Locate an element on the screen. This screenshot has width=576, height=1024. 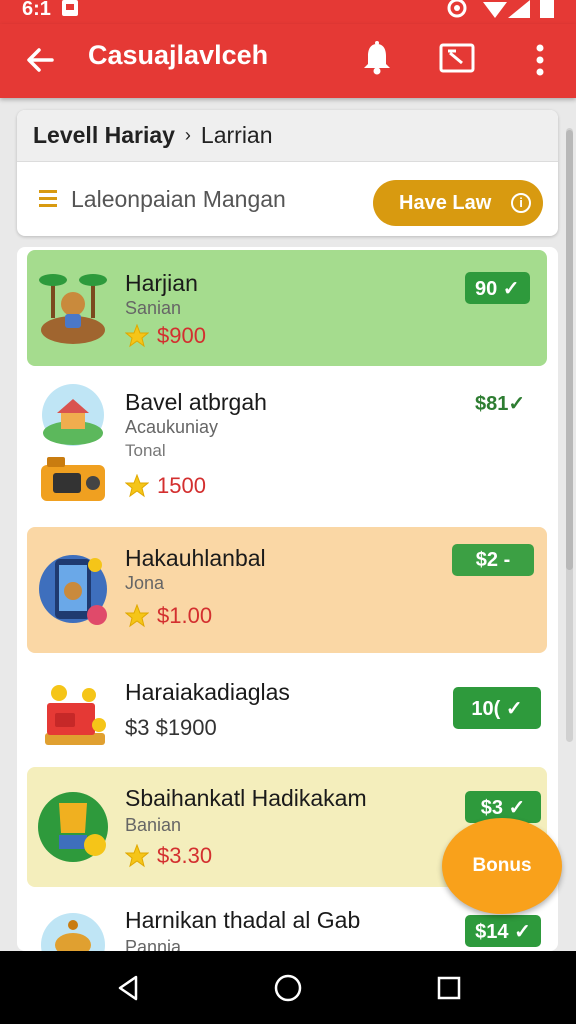
battery-icon is located at coordinates (547, 9).